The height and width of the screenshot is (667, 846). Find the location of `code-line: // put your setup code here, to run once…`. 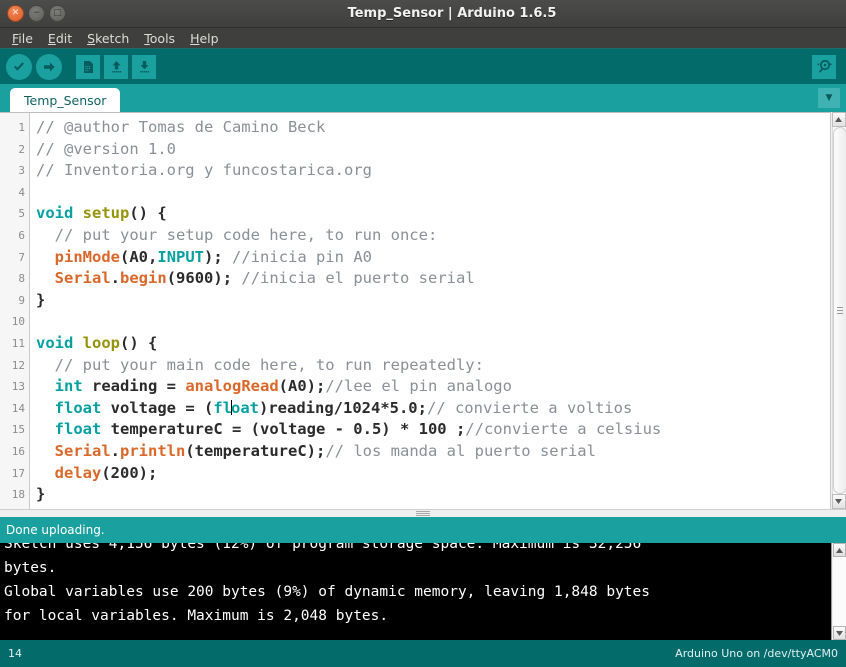

code-line: // put your setup code here, to run once… is located at coordinates (433, 236).